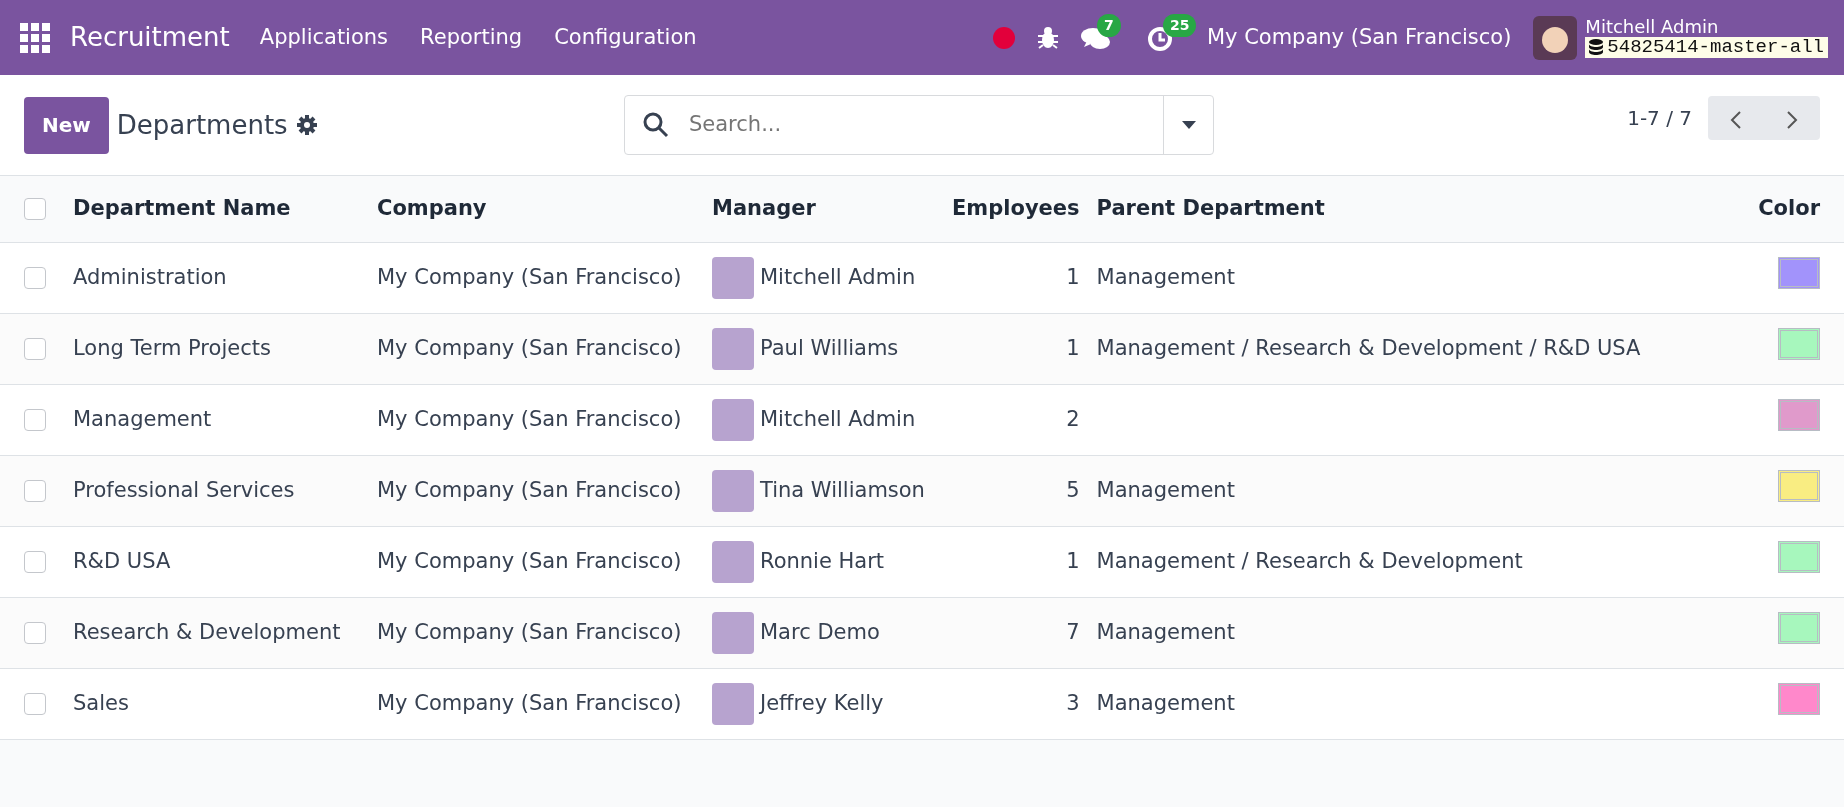 This screenshot has height=807, width=1844. I want to click on settings-icon, so click(306, 125).